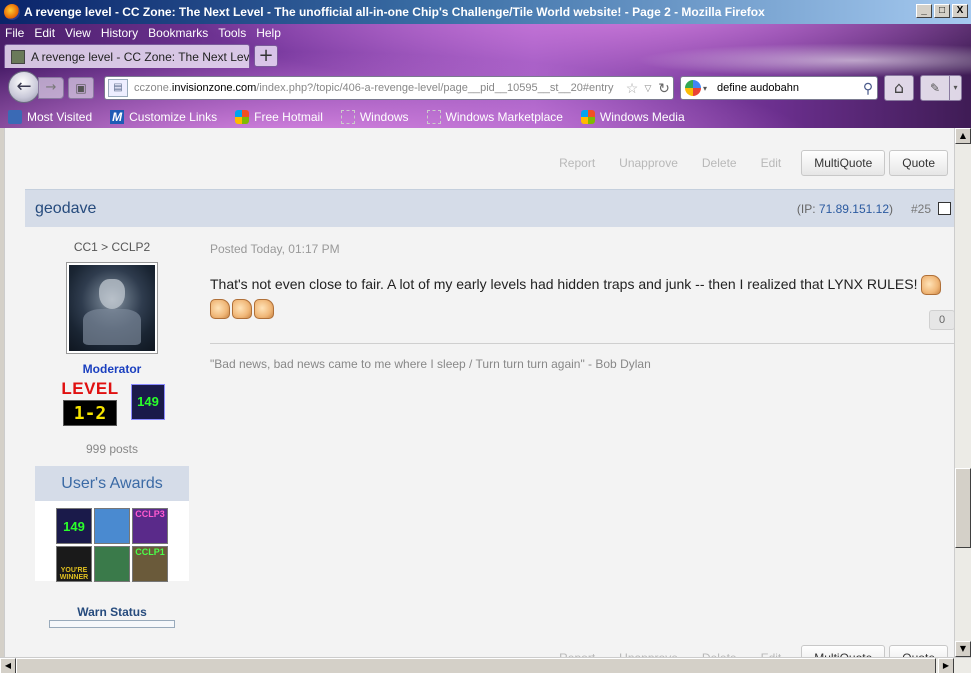 Image resolution: width=971 pixels, height=673 pixels. I want to click on menu-file: File, so click(14, 33).